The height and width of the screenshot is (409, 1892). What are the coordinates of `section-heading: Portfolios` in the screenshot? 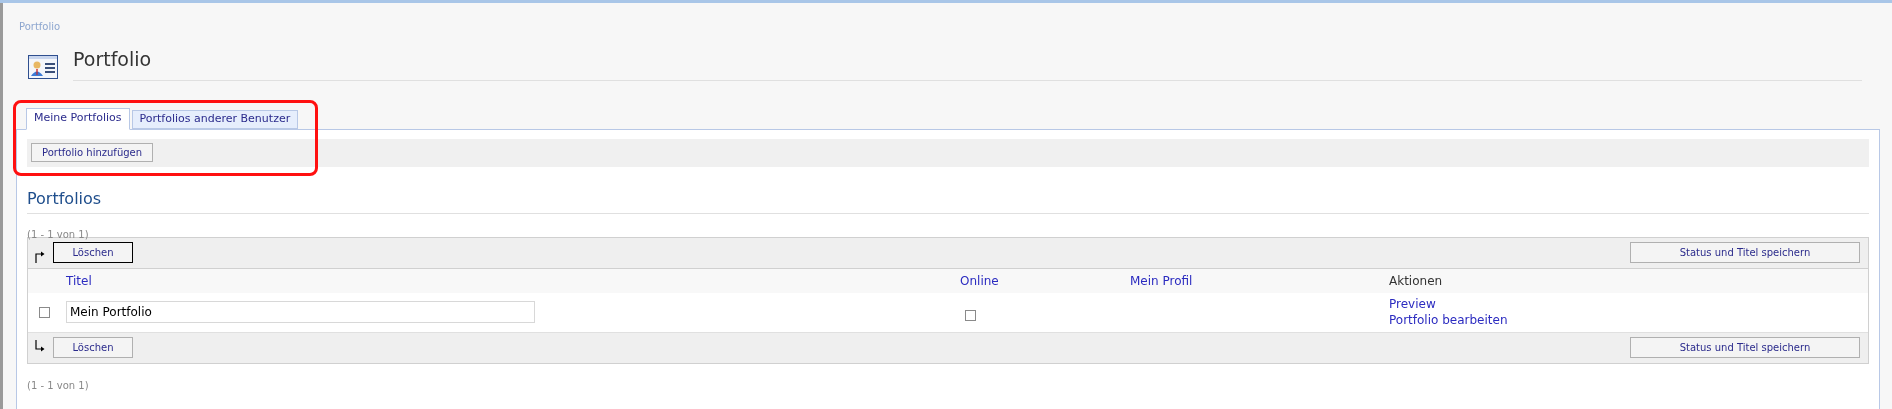 It's located at (64, 198).